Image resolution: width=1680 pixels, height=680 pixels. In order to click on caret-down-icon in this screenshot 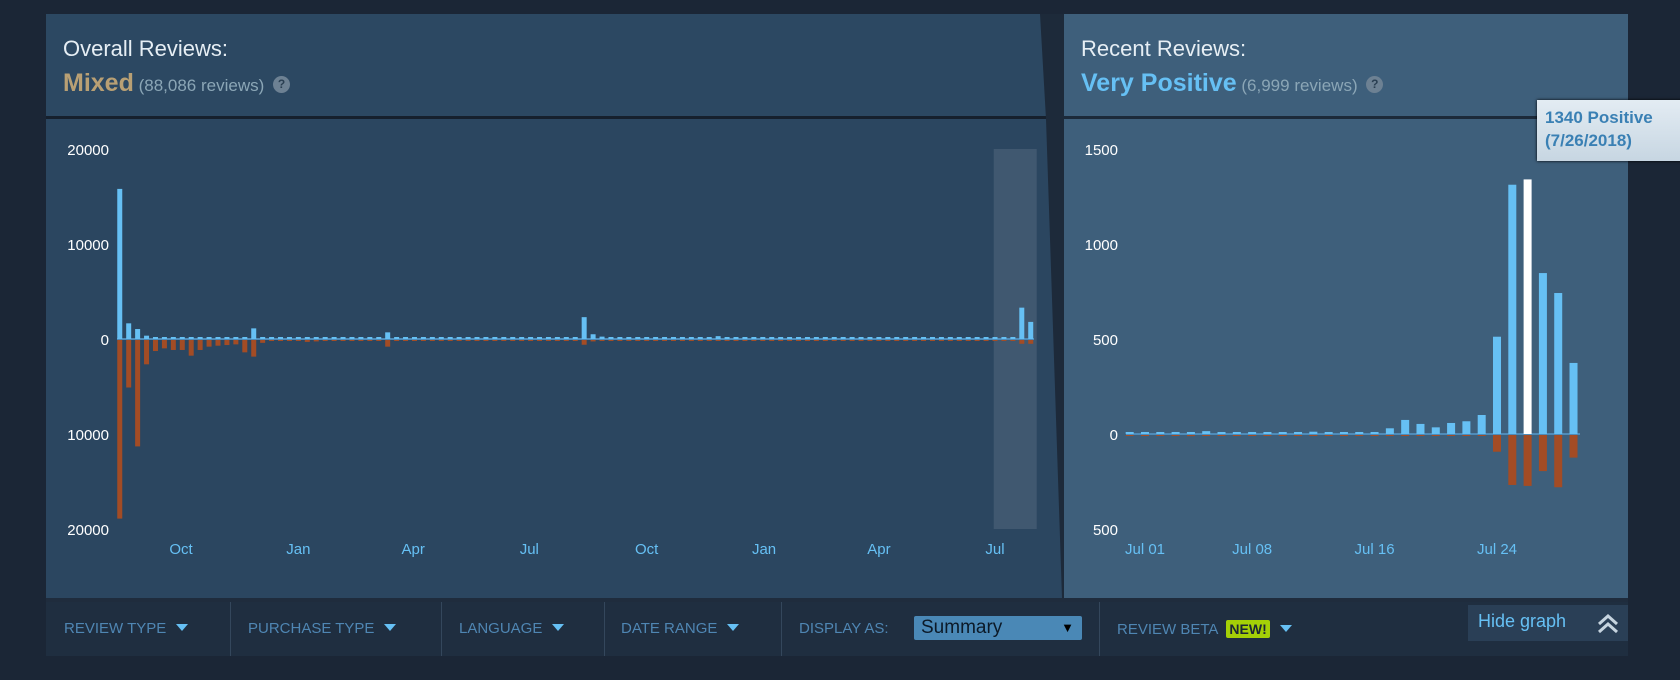, I will do `click(390, 627)`.